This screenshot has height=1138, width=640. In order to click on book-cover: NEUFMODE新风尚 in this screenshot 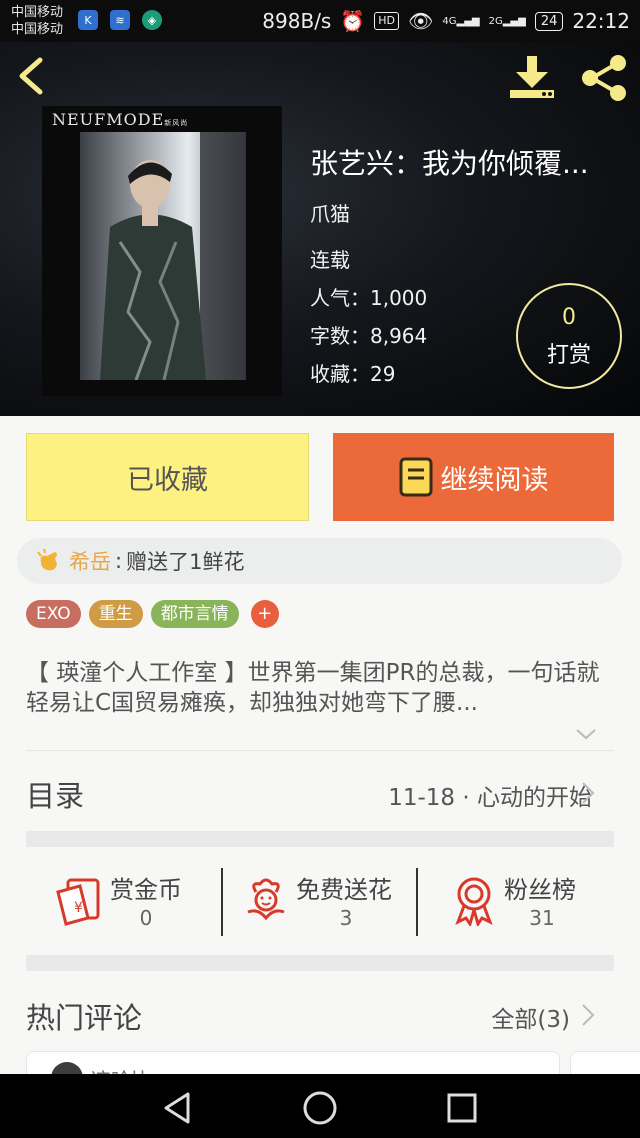, I will do `click(162, 251)`.